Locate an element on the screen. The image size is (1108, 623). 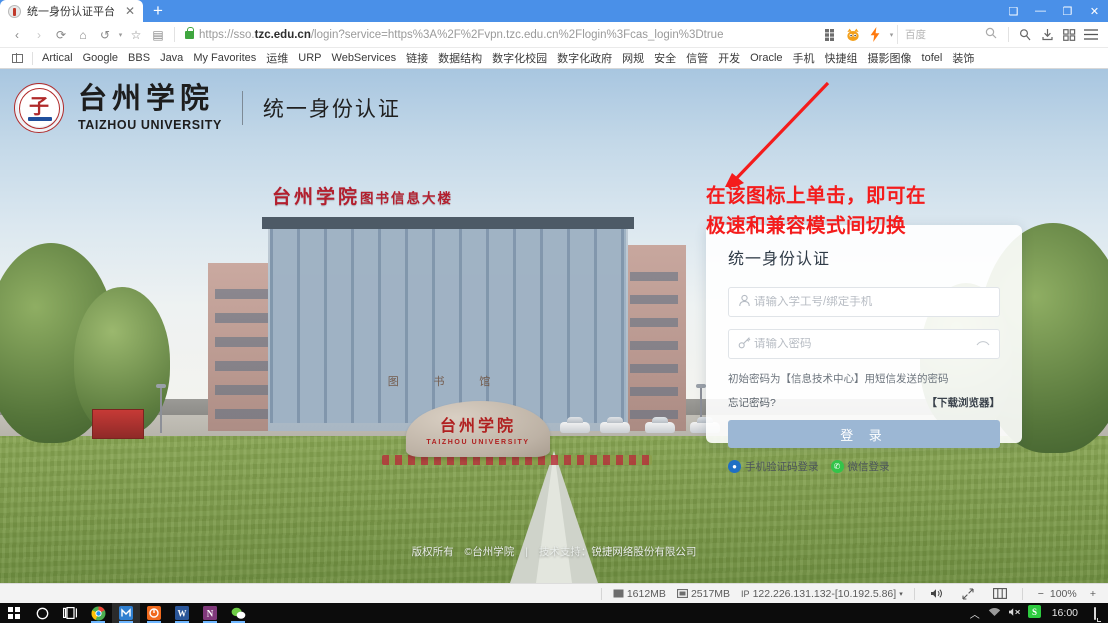
wifi-icon is located at coordinates (995, 613).